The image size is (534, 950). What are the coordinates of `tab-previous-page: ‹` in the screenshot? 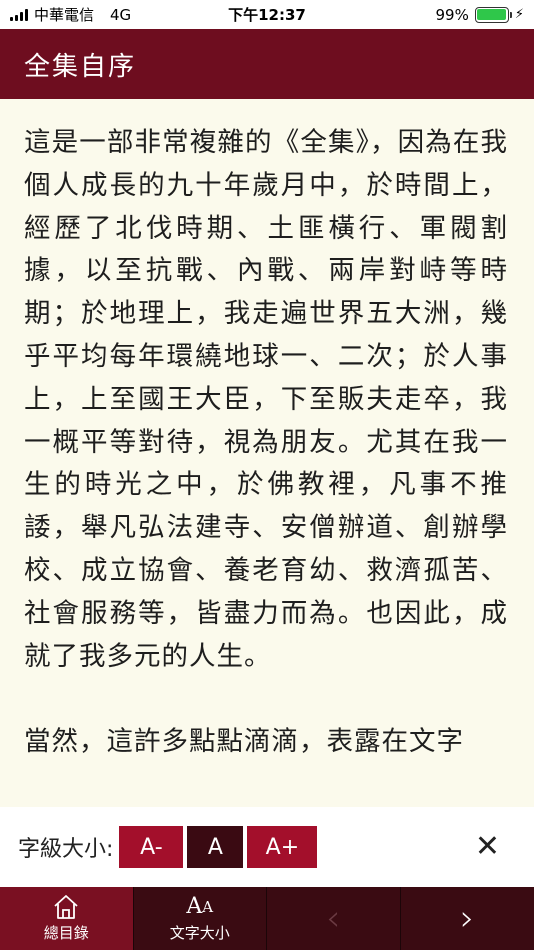 It's located at (334, 918).